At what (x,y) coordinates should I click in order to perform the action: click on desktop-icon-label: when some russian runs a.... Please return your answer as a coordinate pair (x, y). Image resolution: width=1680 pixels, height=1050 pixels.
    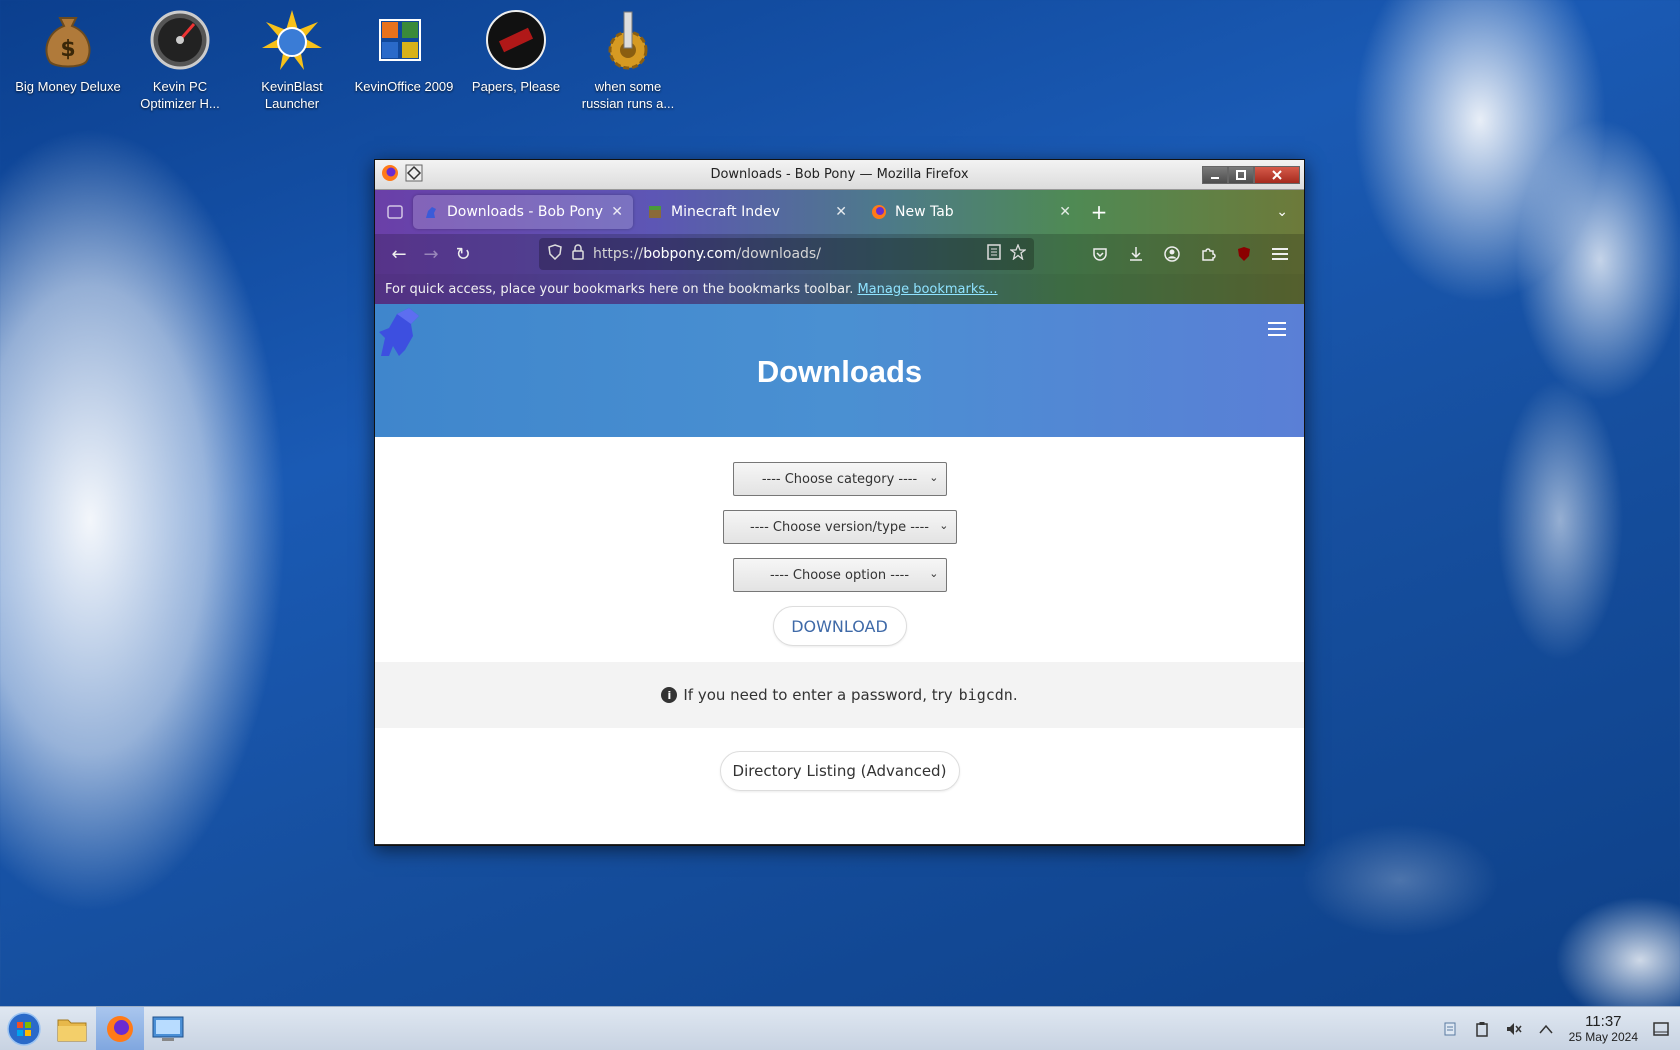
    Looking at the image, I should click on (628, 95).